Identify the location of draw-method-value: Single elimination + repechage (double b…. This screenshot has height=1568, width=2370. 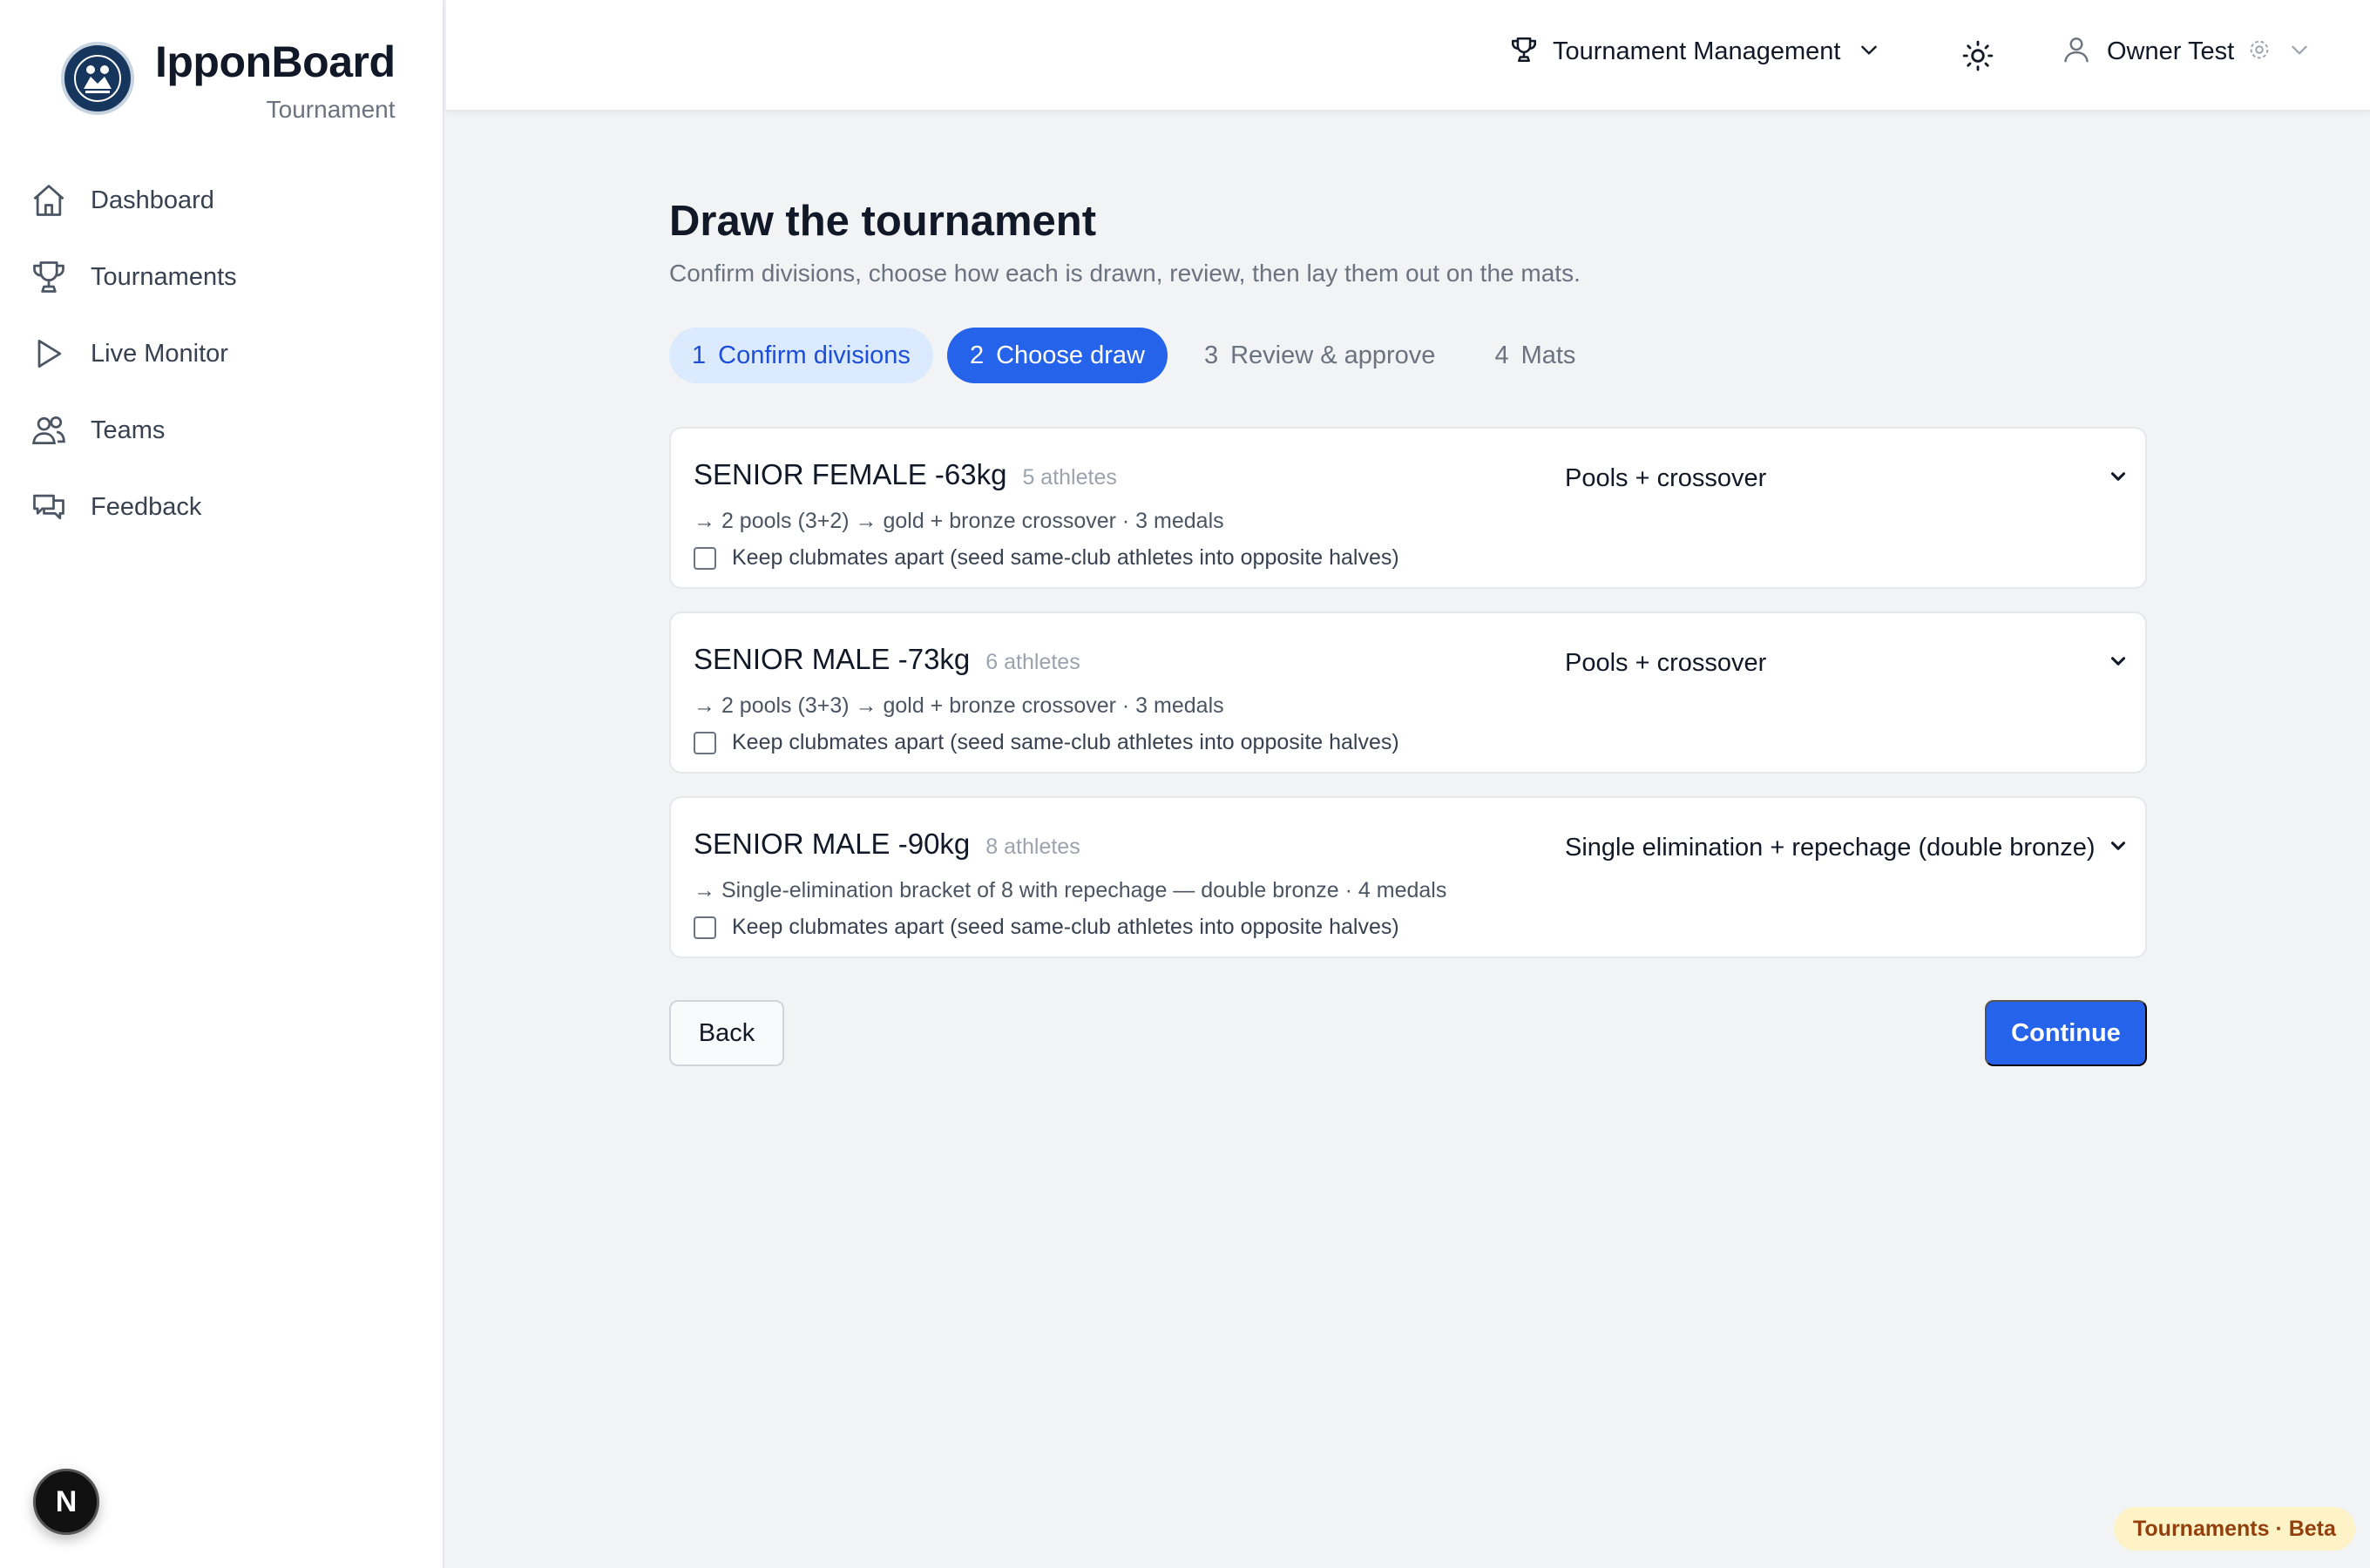
(1831, 847).